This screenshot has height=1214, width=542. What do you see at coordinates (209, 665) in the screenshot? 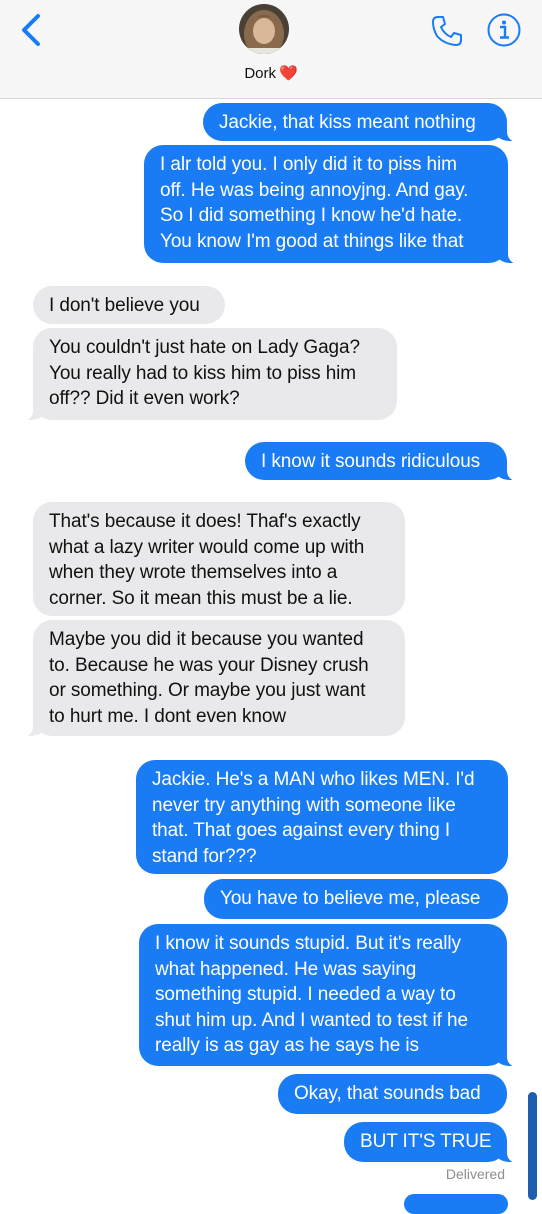
I see `message-text: to. Because he was your Disney crush` at bounding box center [209, 665].